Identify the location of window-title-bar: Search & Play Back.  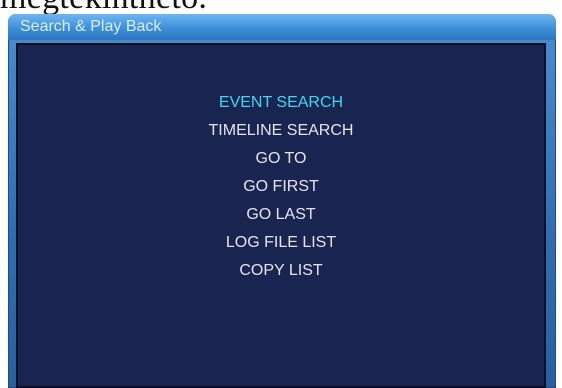
(282, 27).